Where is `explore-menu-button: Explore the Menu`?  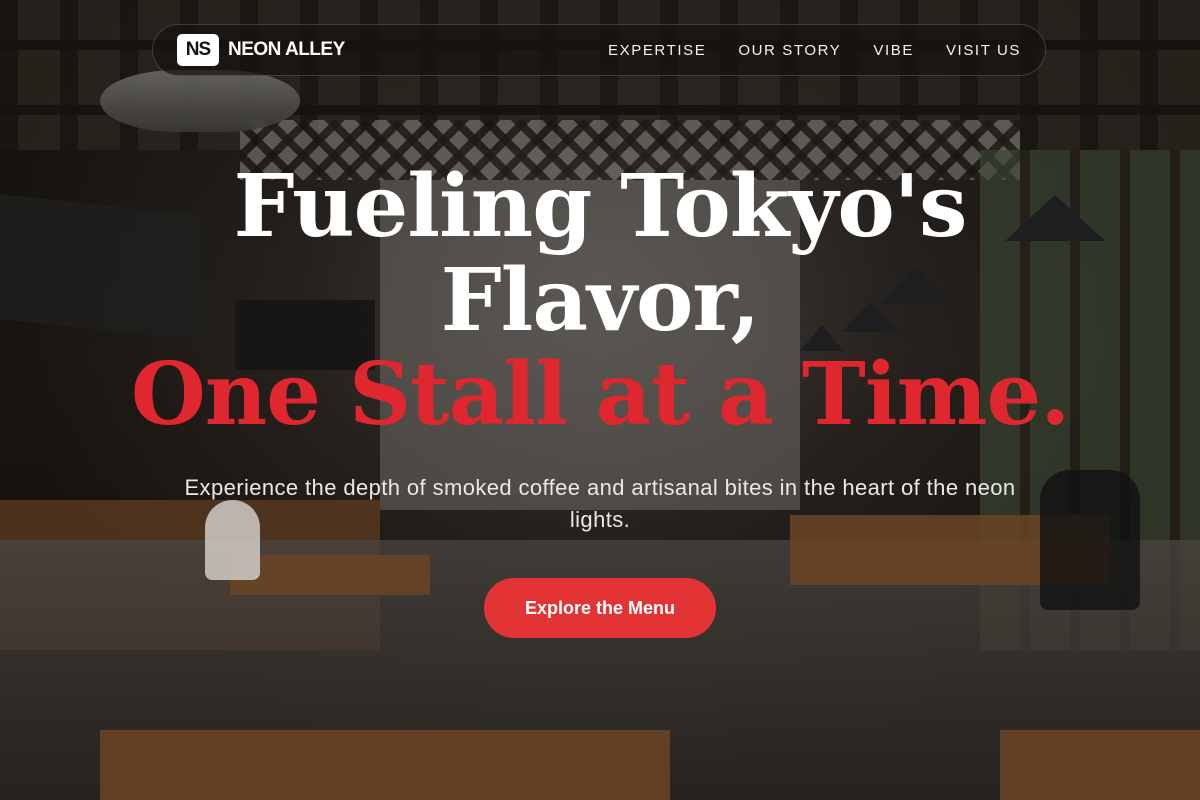 explore-menu-button: Explore the Menu is located at coordinates (600, 608).